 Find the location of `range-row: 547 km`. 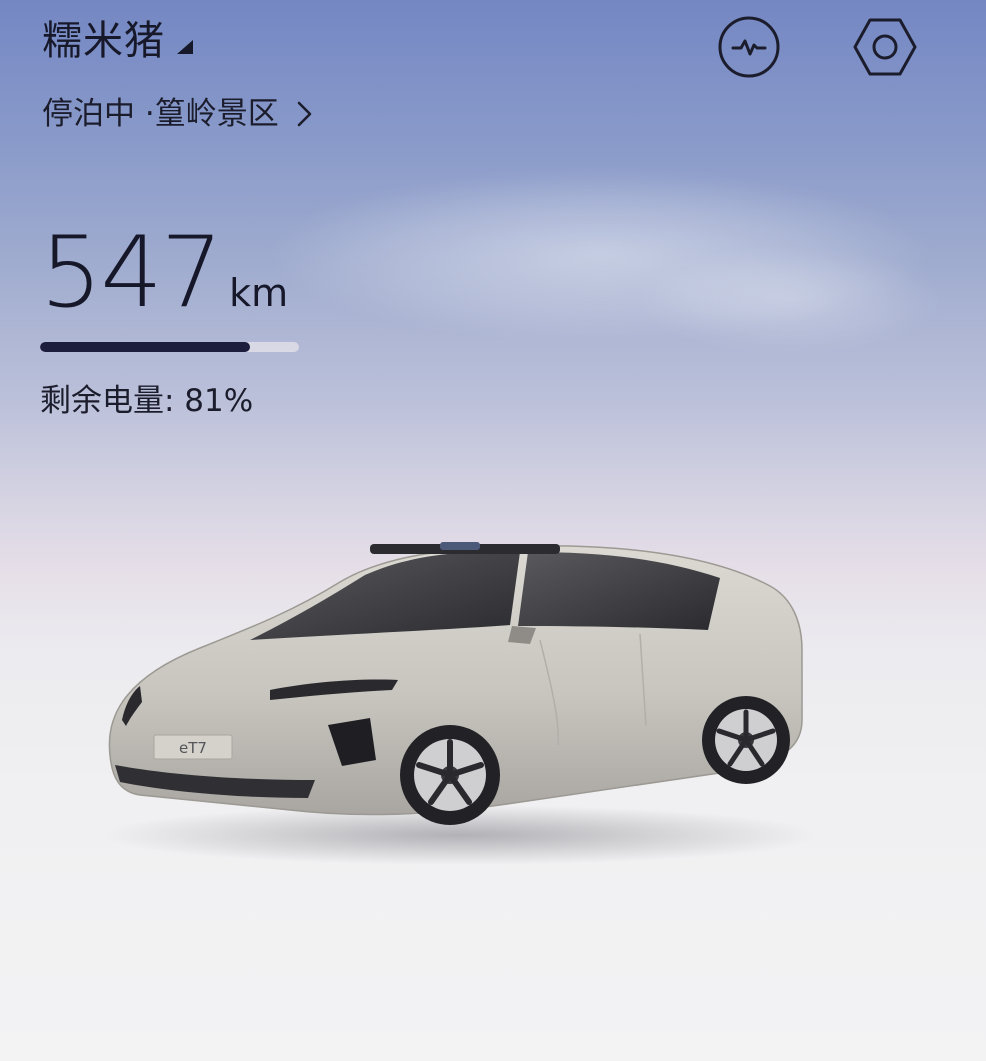

range-row: 547 km is located at coordinates (169, 273).